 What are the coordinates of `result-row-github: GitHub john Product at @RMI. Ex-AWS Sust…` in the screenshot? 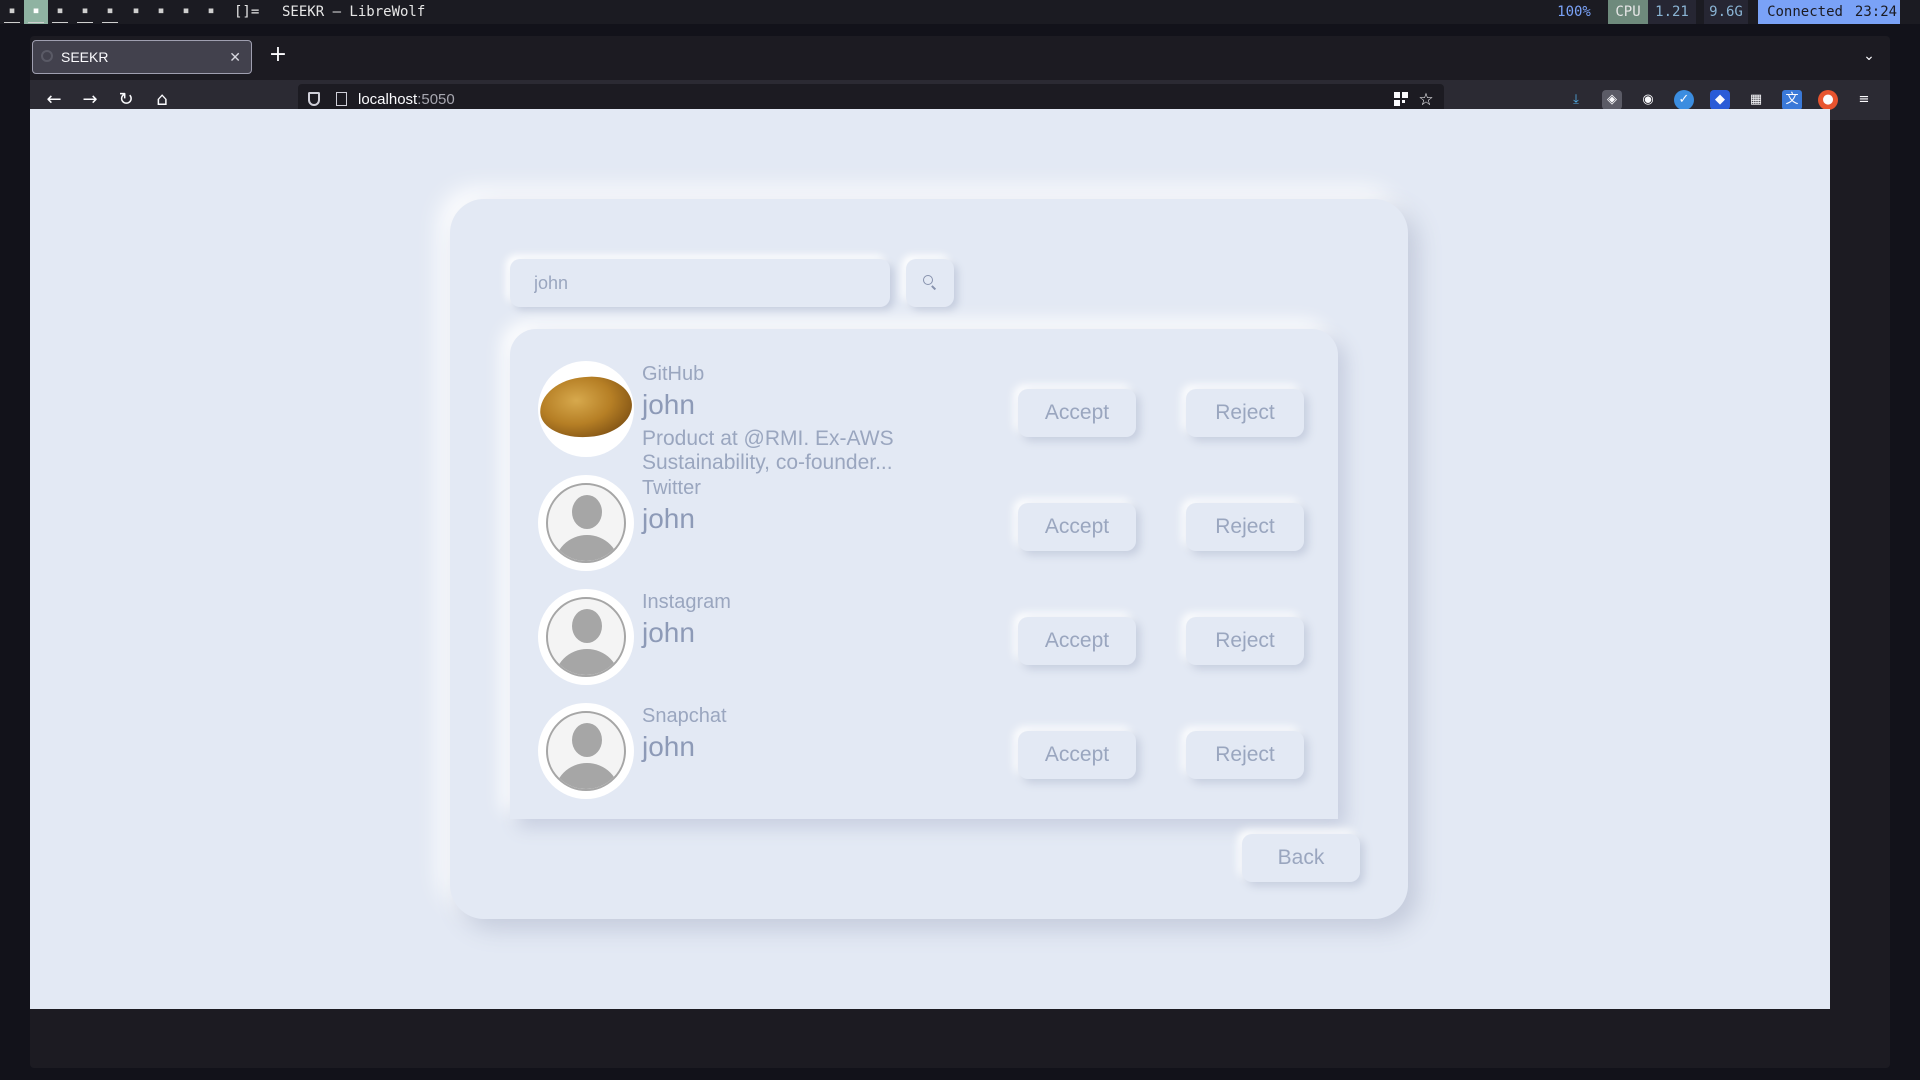 It's located at (924, 416).